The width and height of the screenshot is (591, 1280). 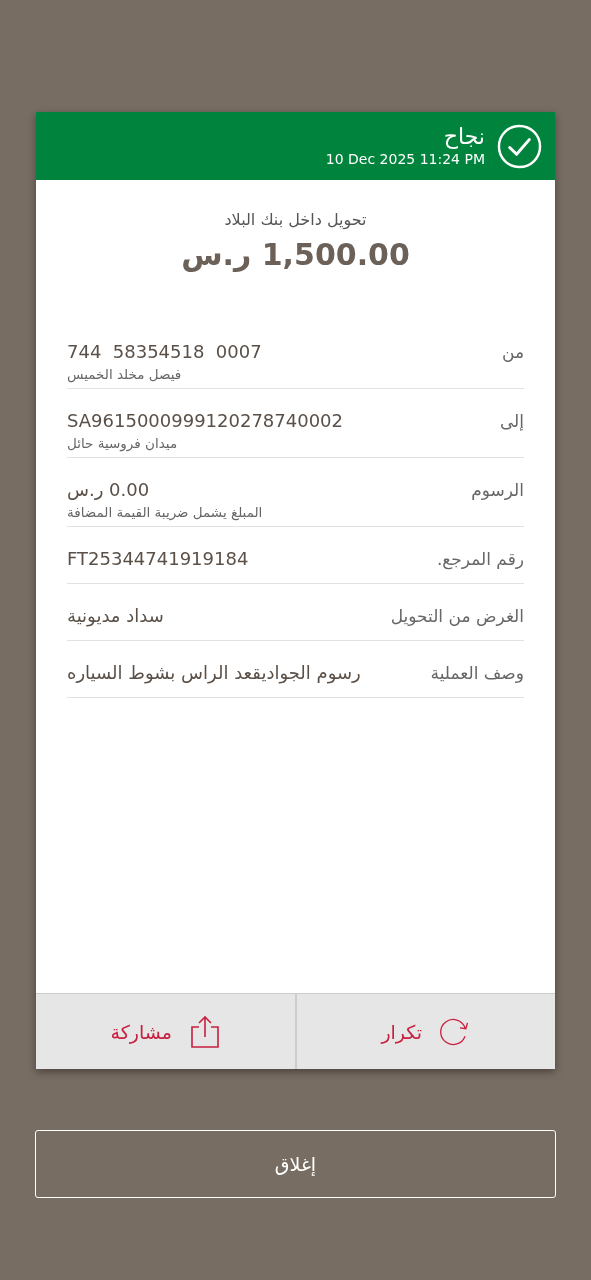 I want to click on detail-value: 744 58354518 0007, so click(x=164, y=352).